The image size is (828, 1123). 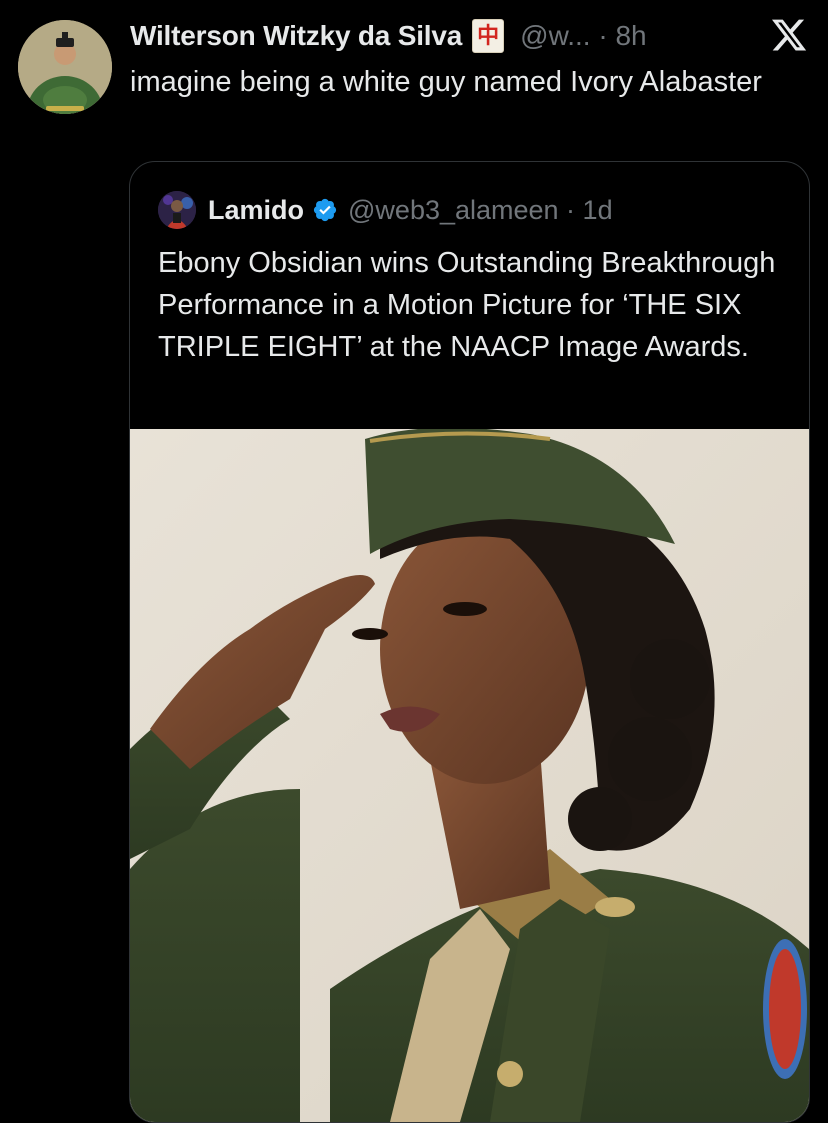 What do you see at coordinates (480, 210) in the screenshot?
I see `quoted-author-handle-time: @web3_alameen · 1d` at bounding box center [480, 210].